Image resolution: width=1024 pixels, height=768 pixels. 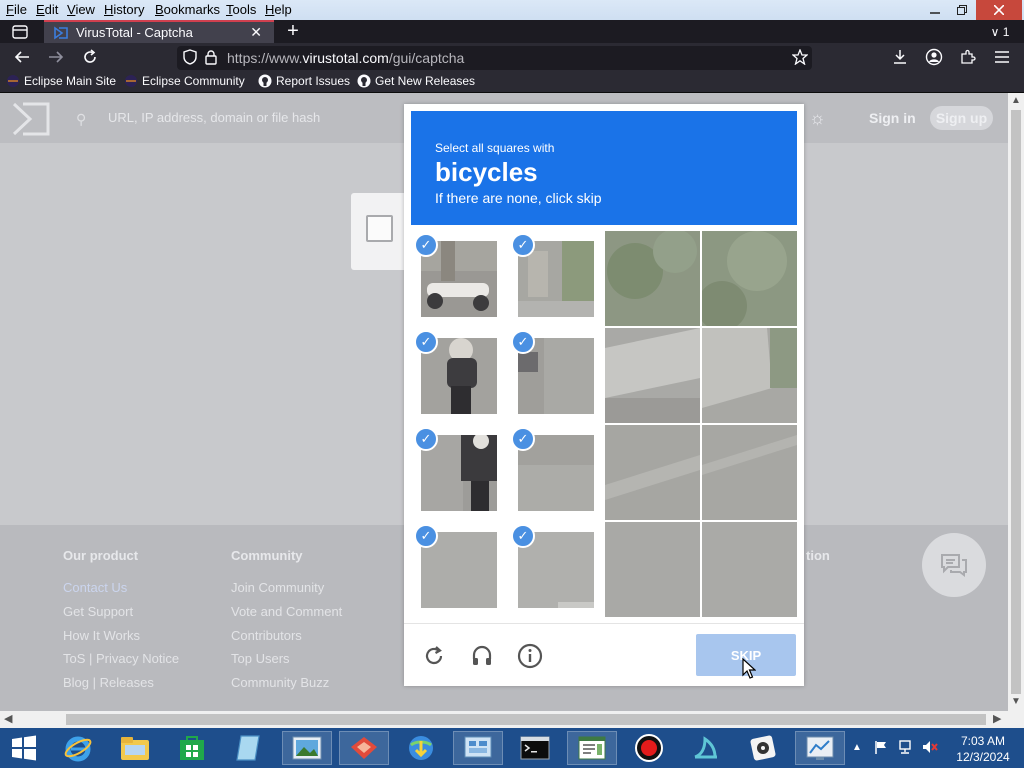 What do you see at coordinates (1000, 31) in the screenshot?
I see `list-all-tabs-button: ∨ 1` at bounding box center [1000, 31].